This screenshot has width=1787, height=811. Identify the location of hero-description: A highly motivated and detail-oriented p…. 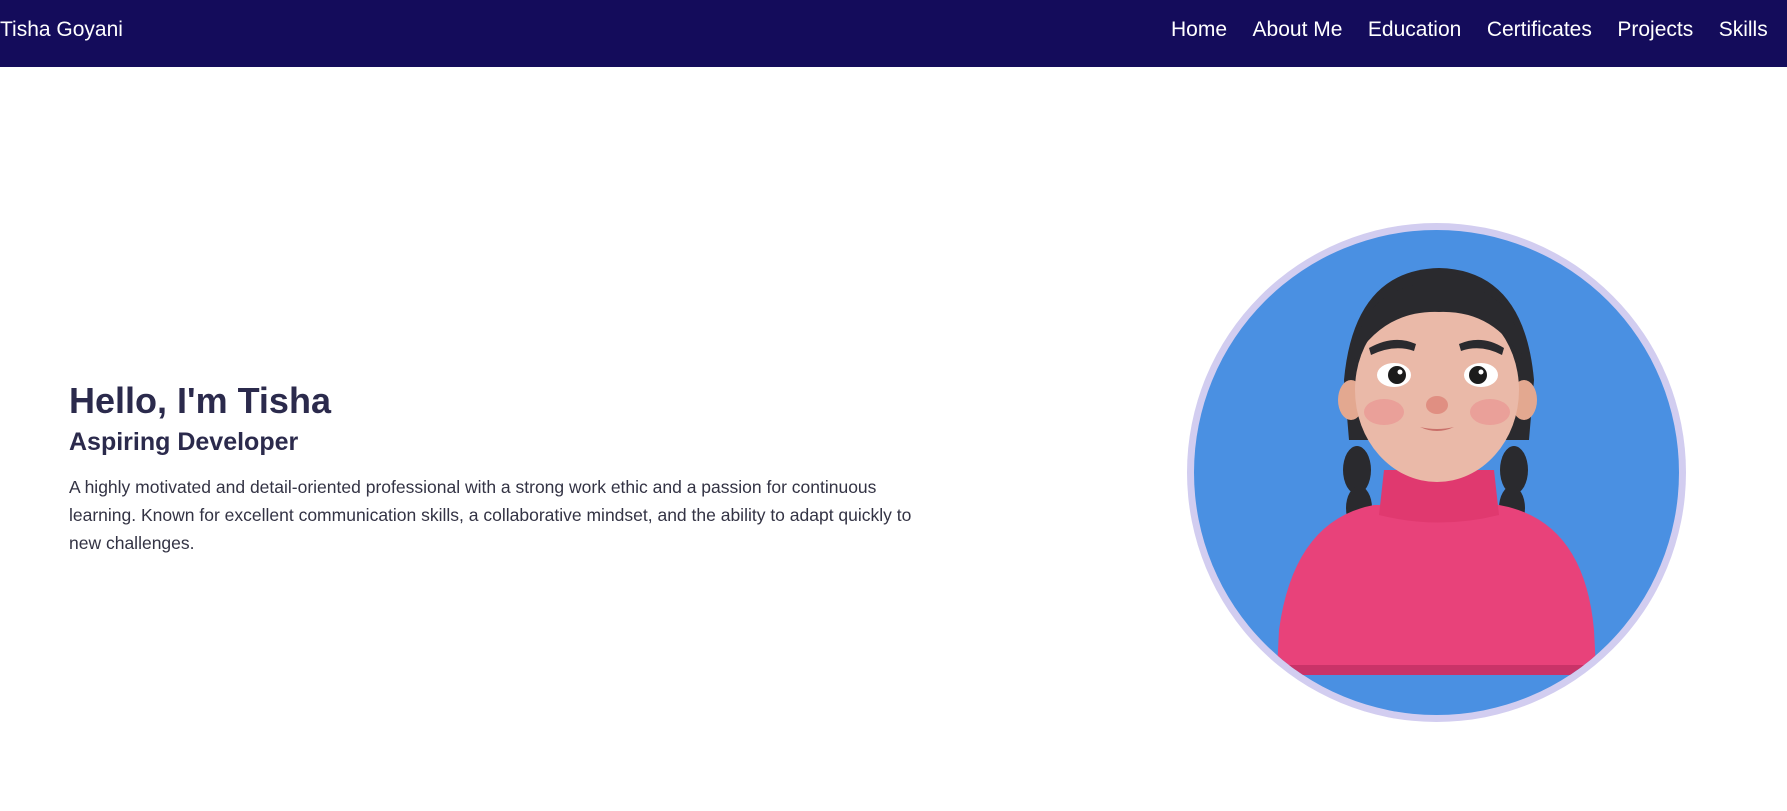
(490, 515).